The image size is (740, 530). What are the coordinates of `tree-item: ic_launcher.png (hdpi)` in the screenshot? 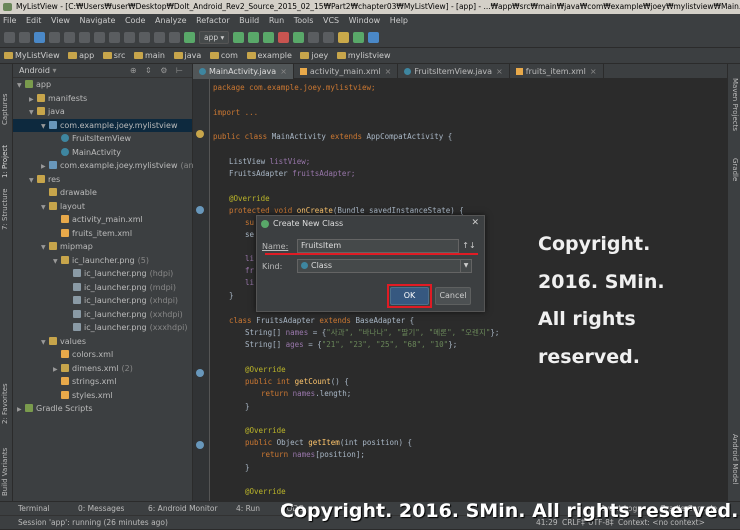 It's located at (102, 274).